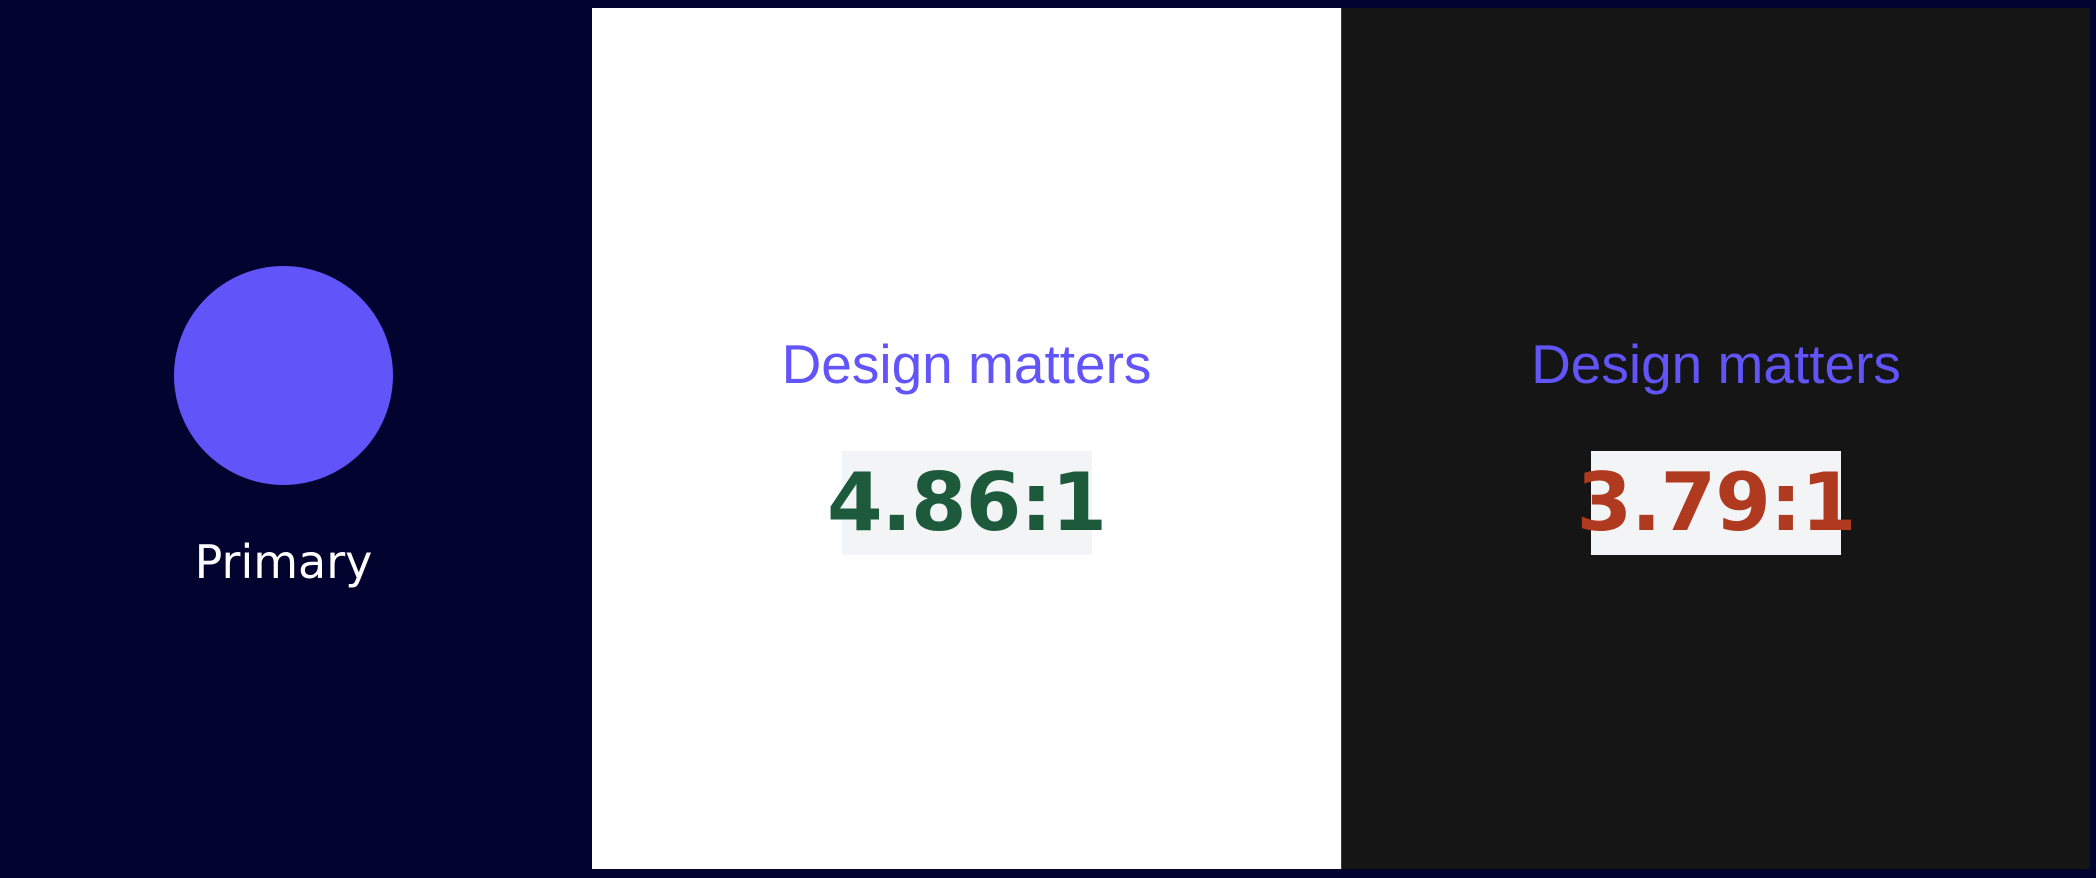 The height and width of the screenshot is (878, 2096). I want to click on primary-color-swatch, so click(283, 375).